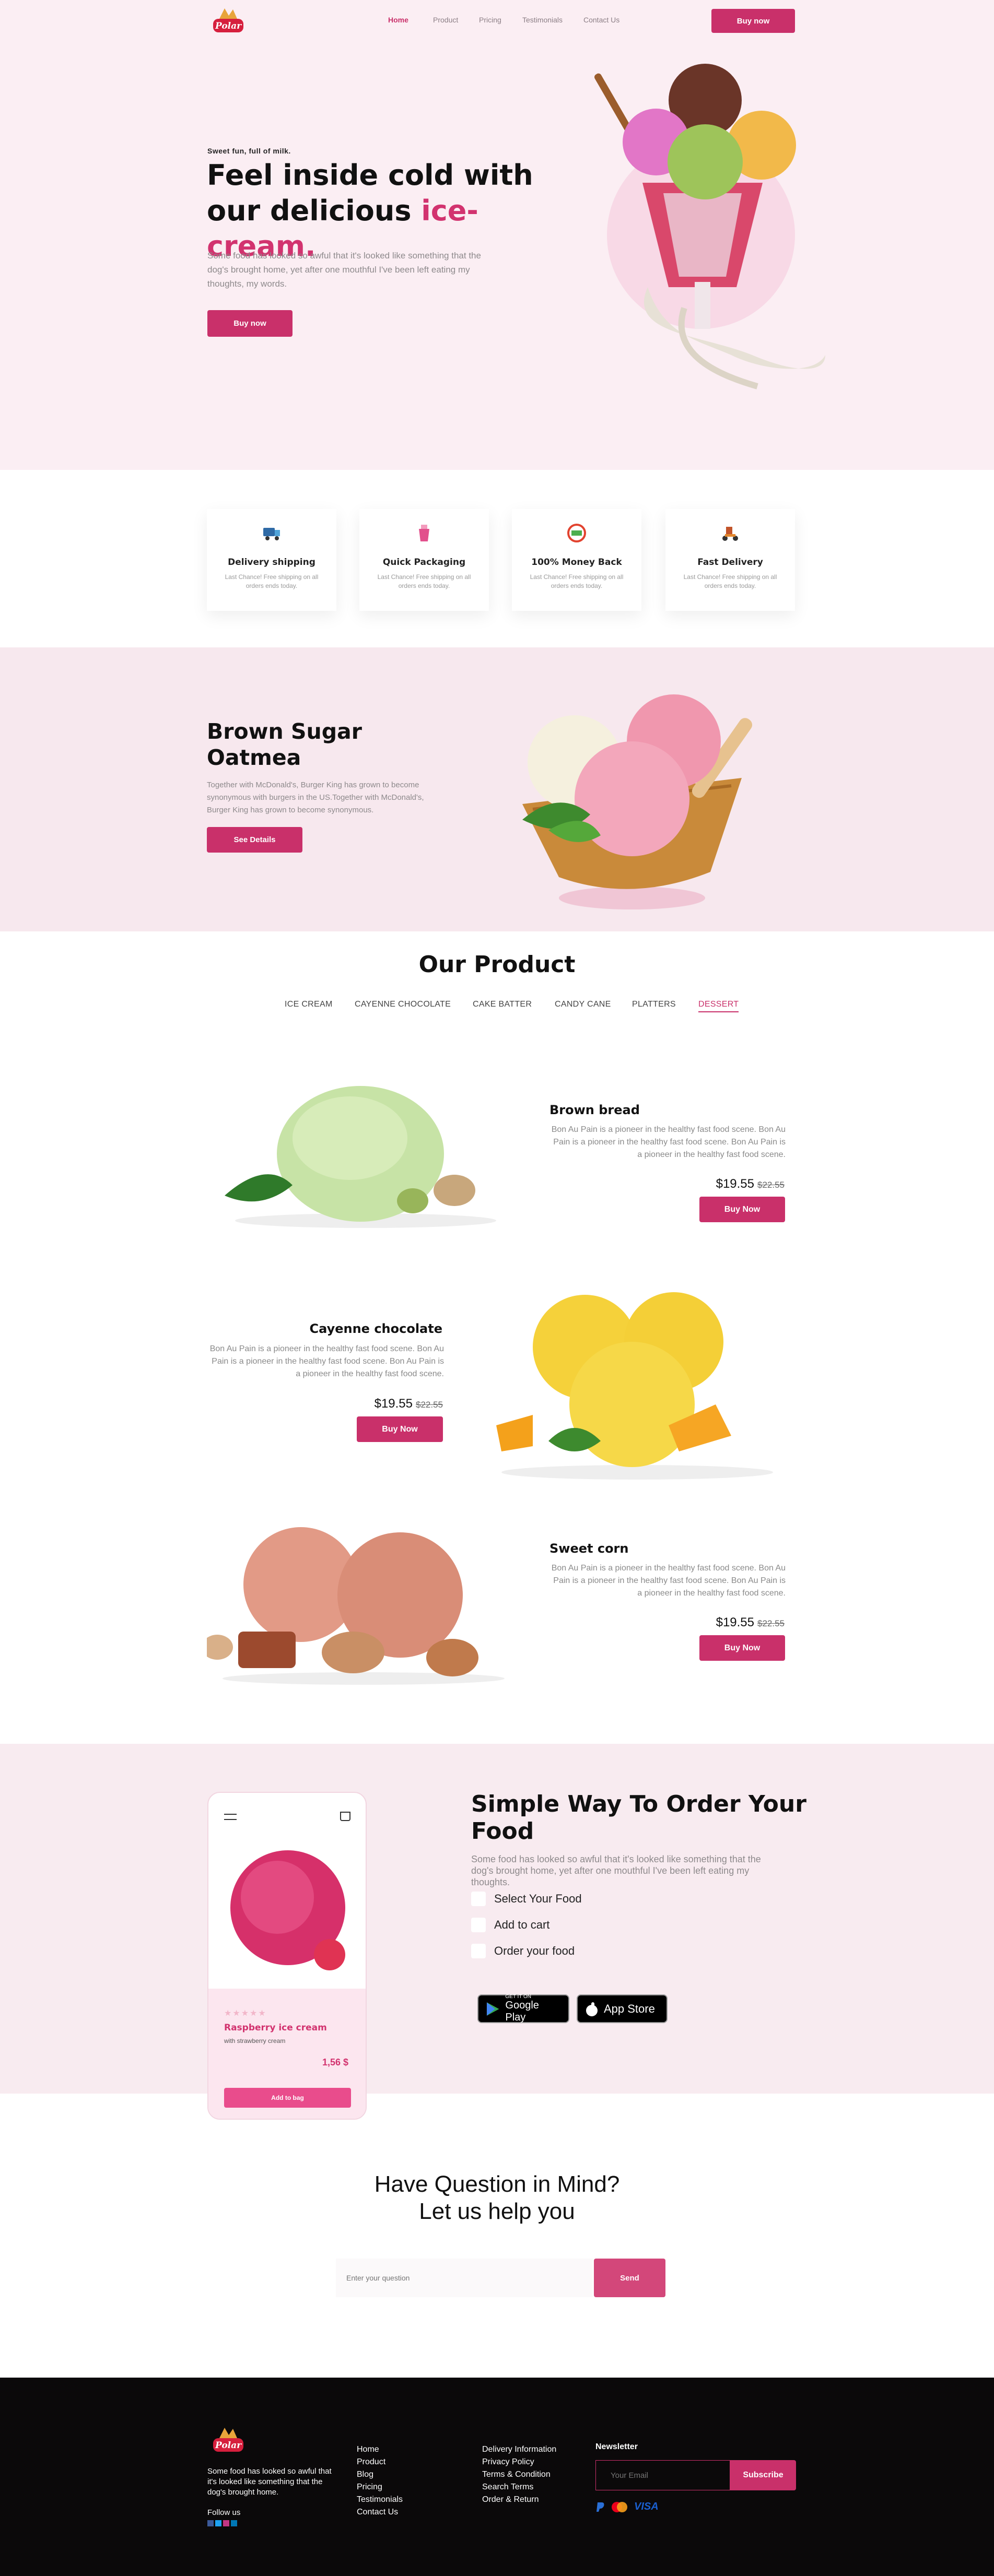  I want to click on logo: Polar, so click(228, 21).